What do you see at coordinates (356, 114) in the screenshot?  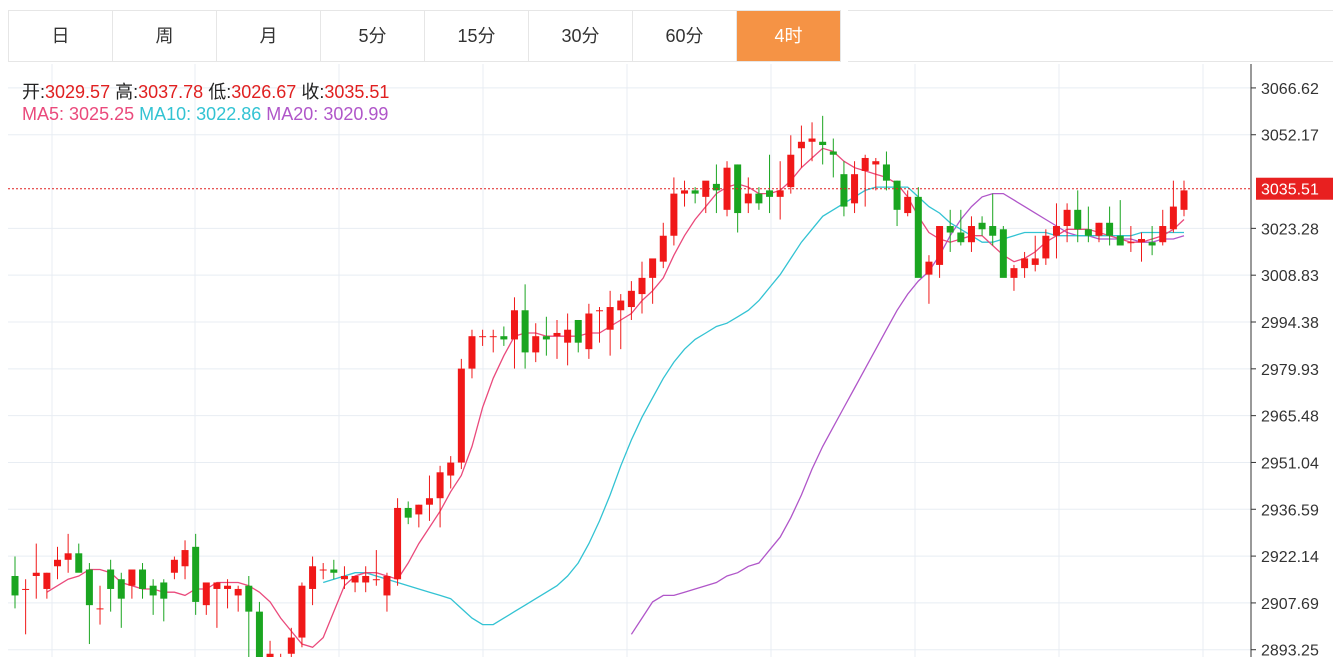 I see `ma20-value: 3020.99` at bounding box center [356, 114].